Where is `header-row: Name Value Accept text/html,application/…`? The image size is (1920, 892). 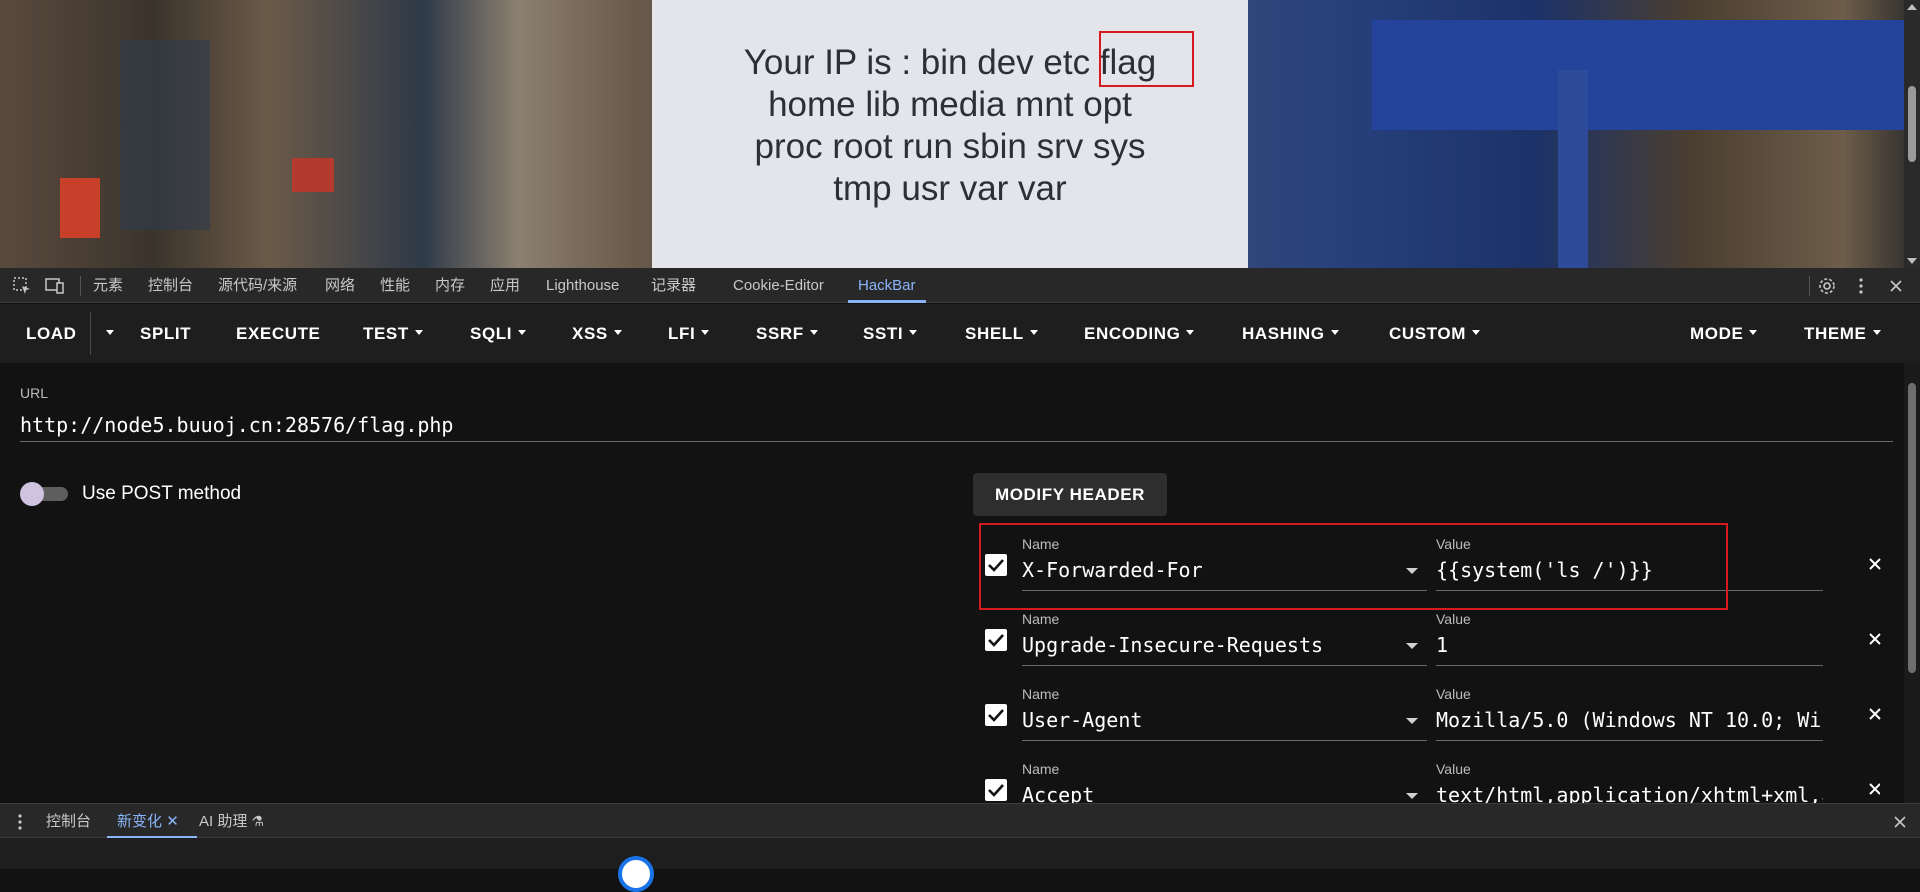
header-row: Name Value Accept text/html,application/… is located at coordinates (1430, 776).